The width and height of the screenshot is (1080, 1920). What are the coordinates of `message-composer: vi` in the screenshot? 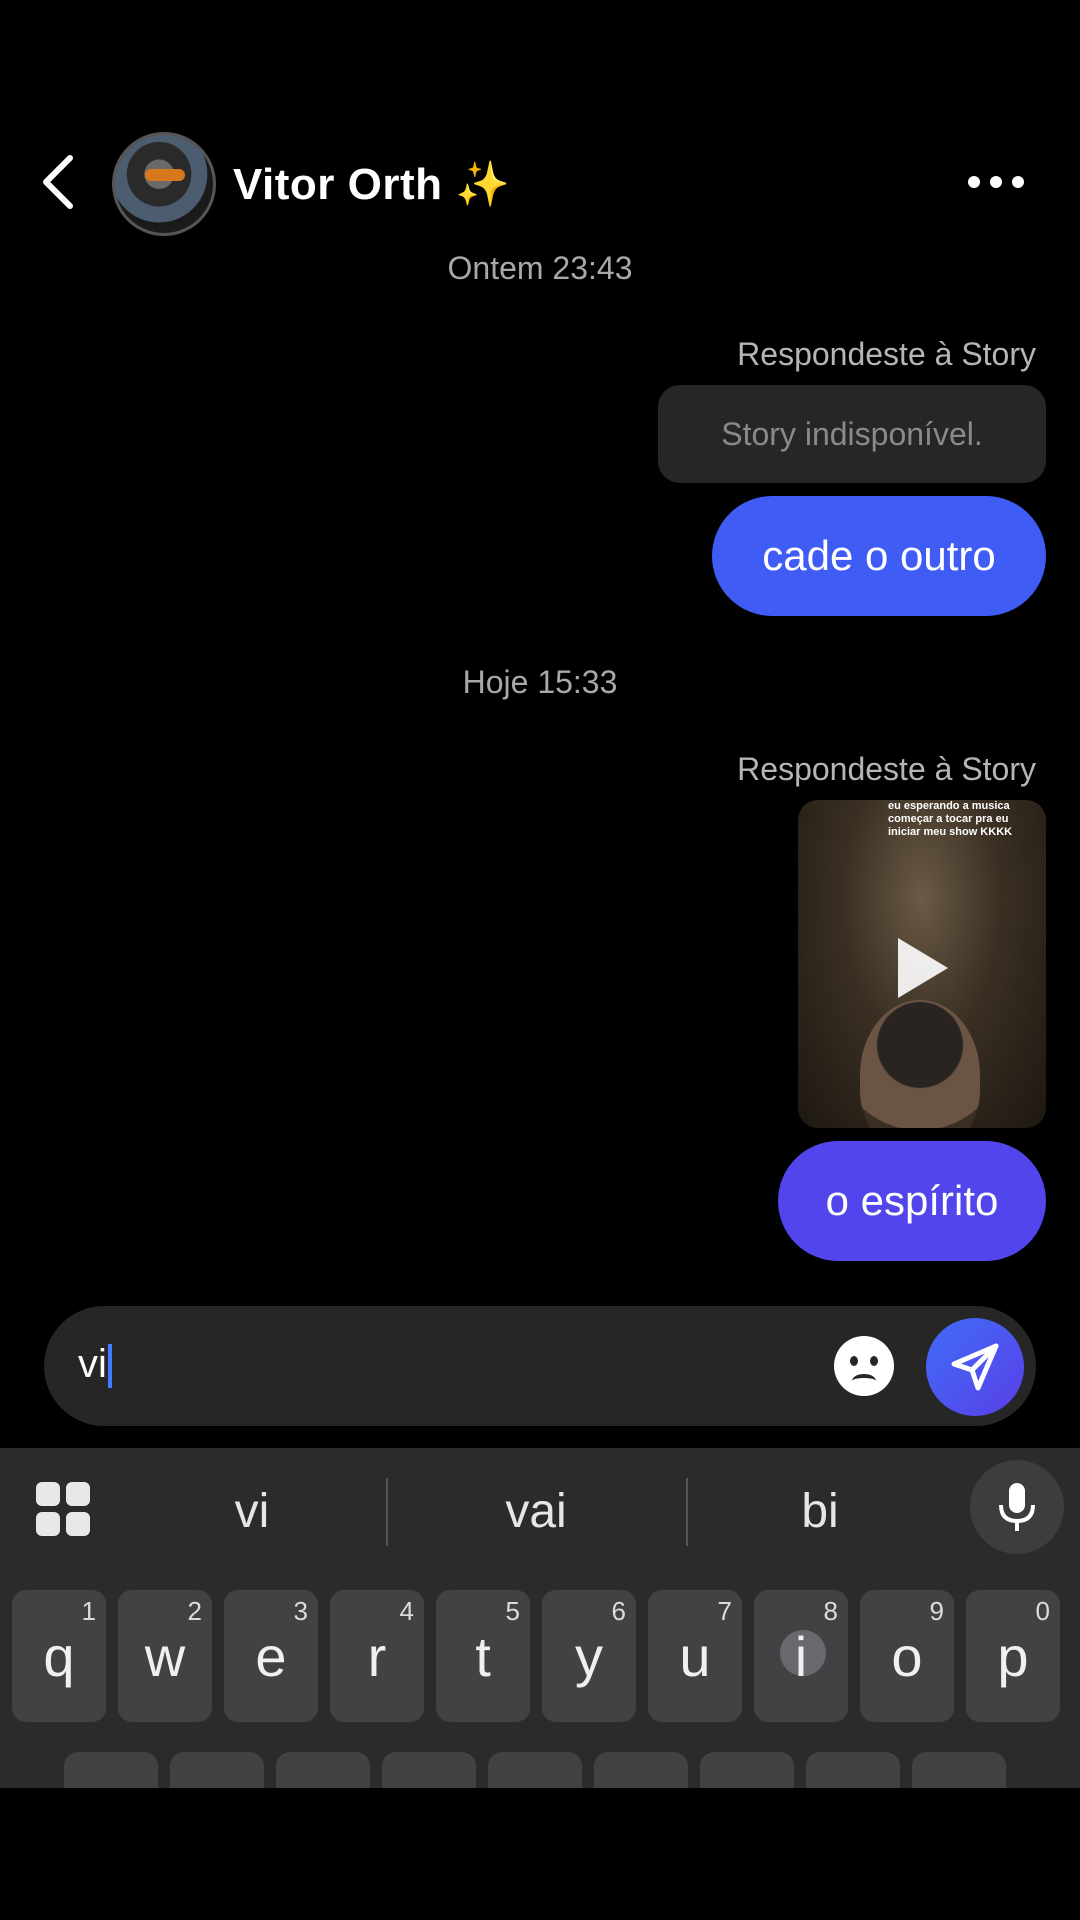 It's located at (540, 1366).